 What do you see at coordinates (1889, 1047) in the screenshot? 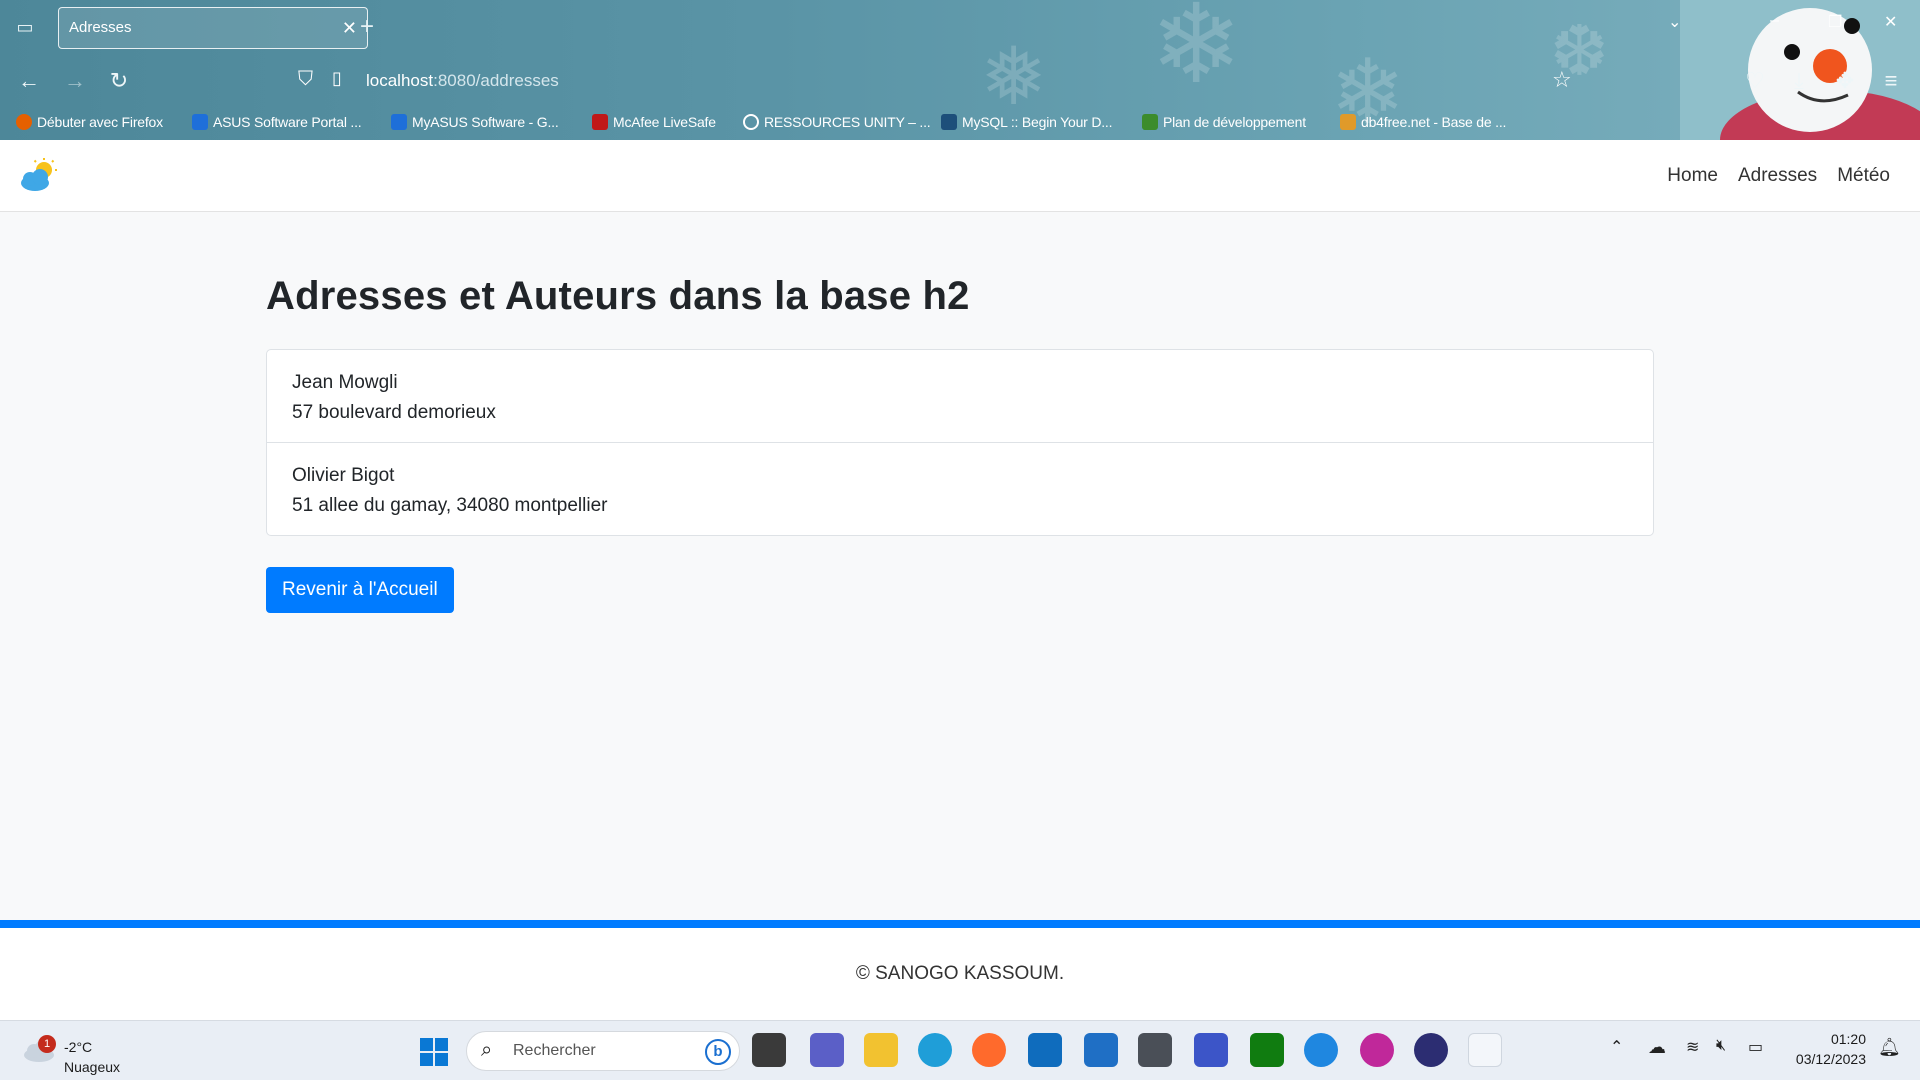
I see `notification-bell-icon: 🔔︎` at bounding box center [1889, 1047].